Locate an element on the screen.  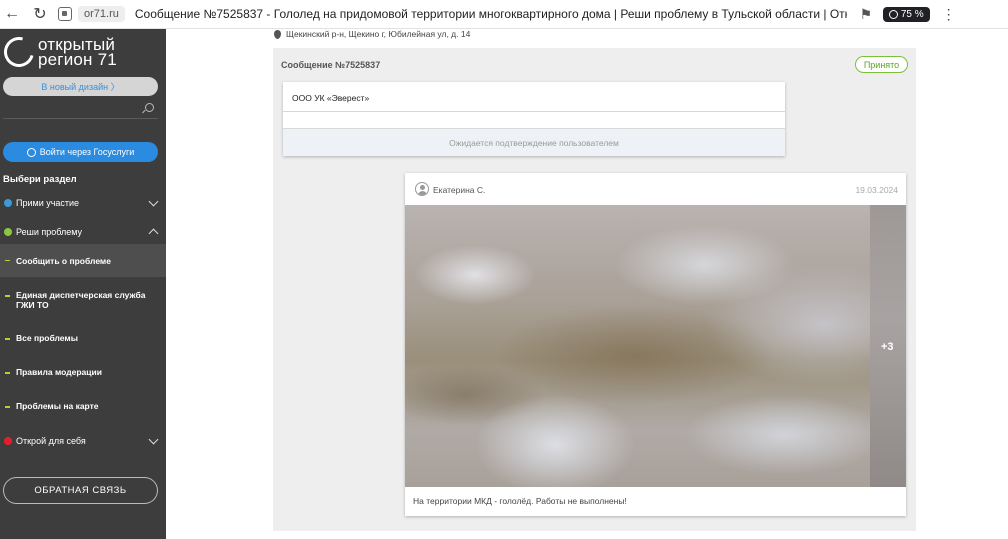
site-logo: открытый регион 71 is located at coordinates (58, 52).